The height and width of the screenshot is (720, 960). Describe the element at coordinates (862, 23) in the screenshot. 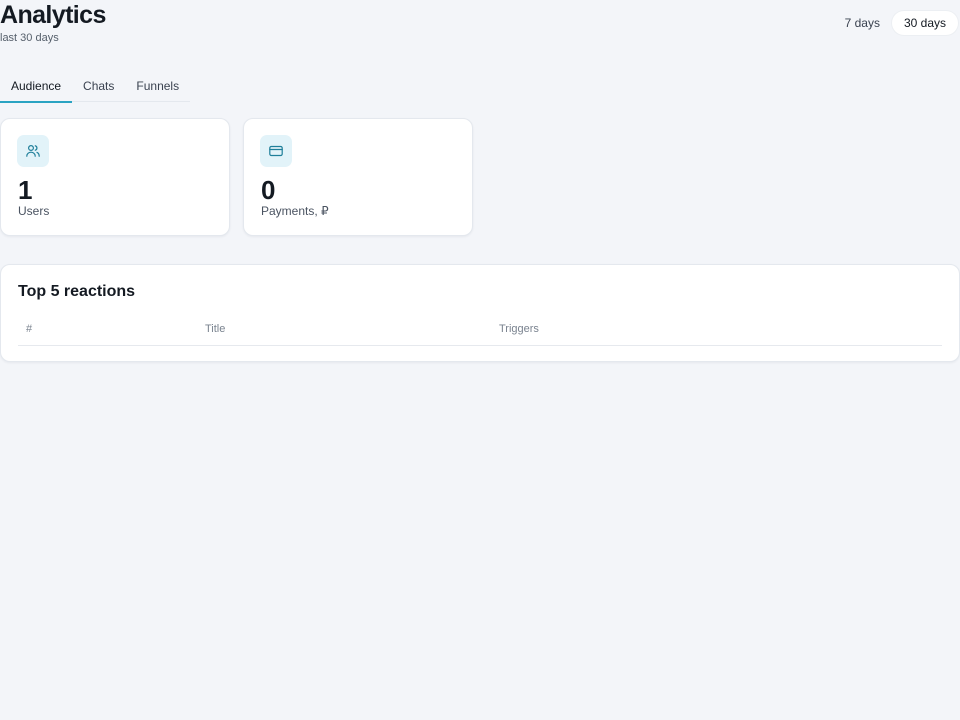

I see `range-7-days-button: 7 days` at that location.